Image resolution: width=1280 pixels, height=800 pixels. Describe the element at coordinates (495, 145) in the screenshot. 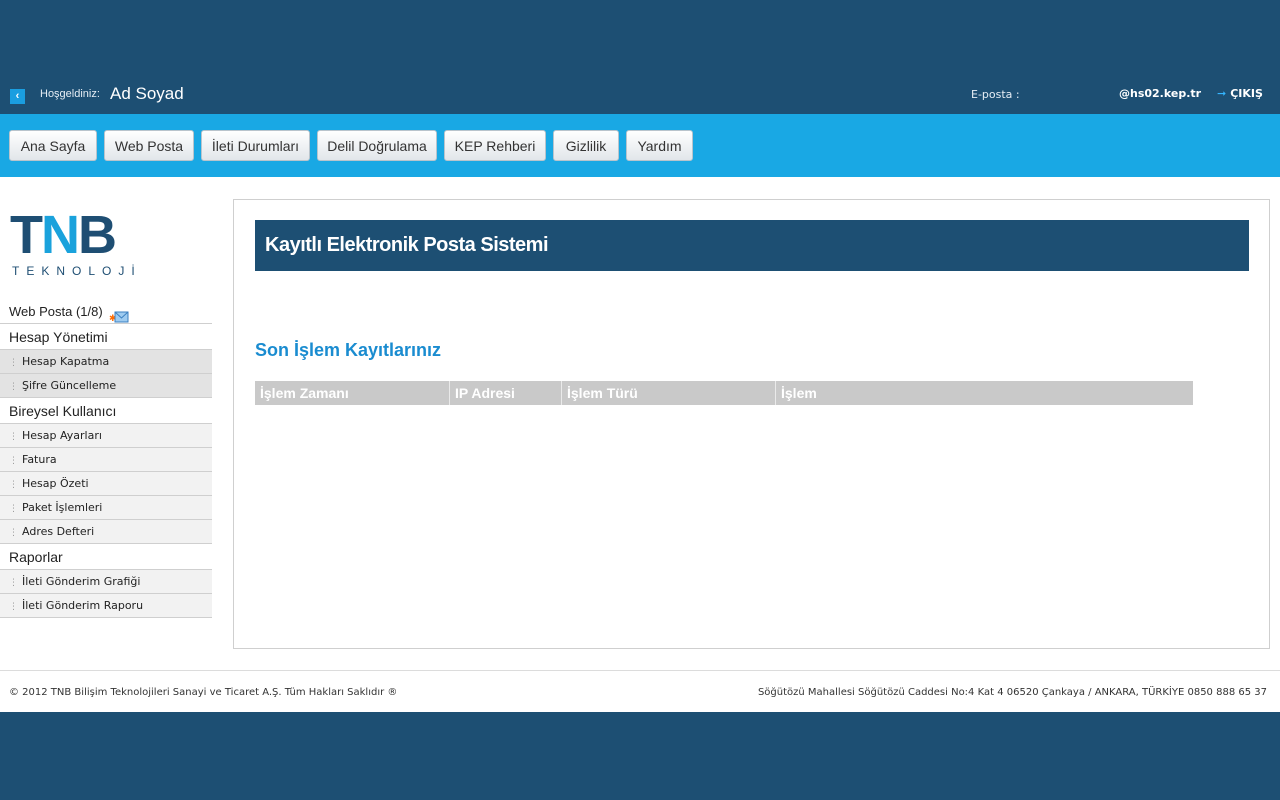

I see `nav-kep-directory-button: KEP Rehberi` at that location.